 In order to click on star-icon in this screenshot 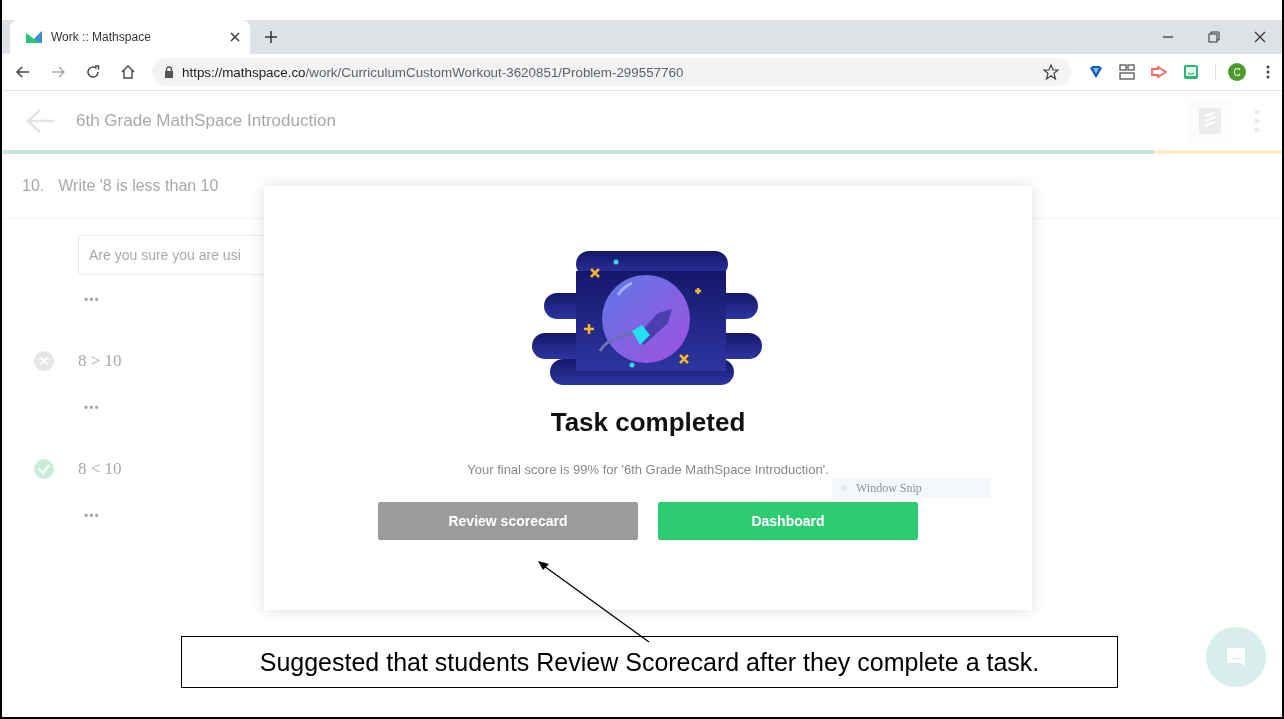, I will do `click(1051, 72)`.